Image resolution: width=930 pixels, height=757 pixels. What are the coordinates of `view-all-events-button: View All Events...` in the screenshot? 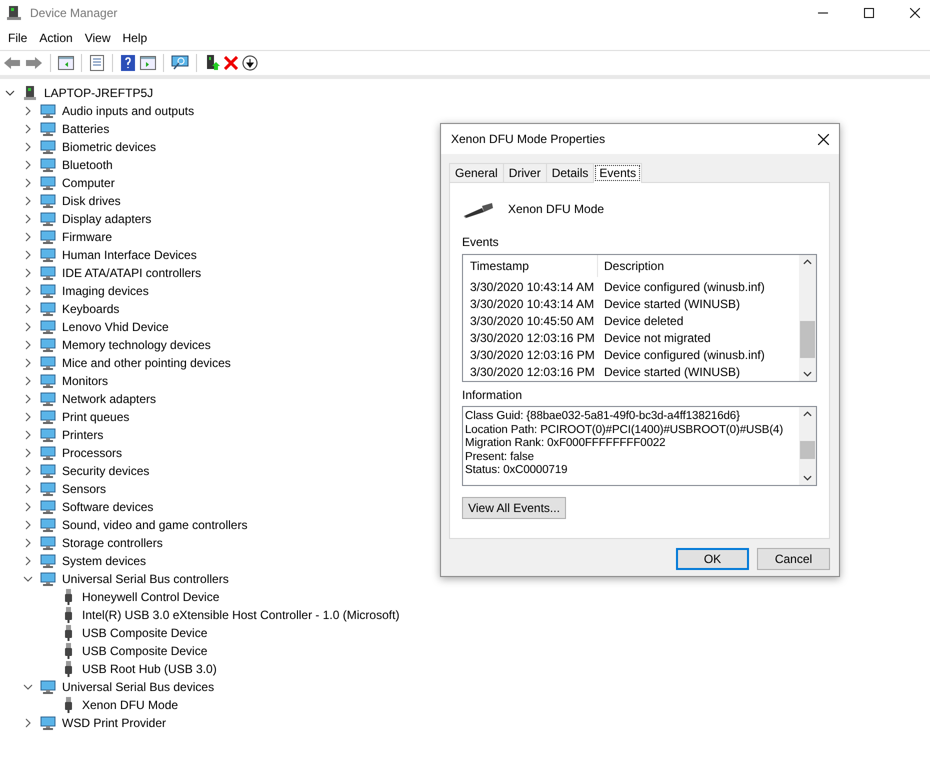 It's located at (514, 508).